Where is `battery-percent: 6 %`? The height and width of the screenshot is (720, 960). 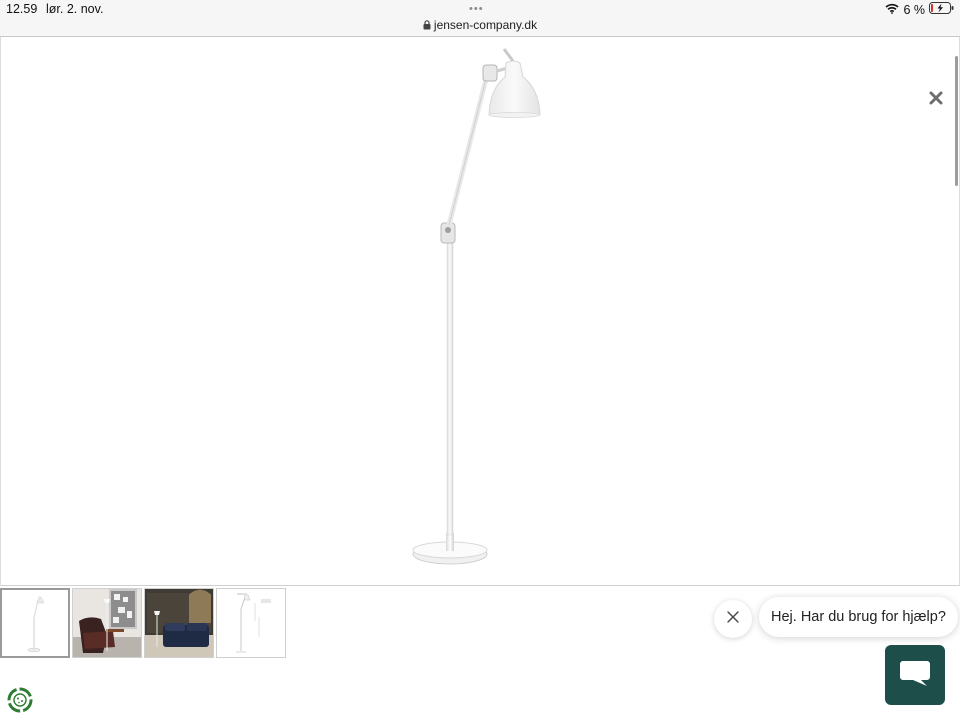 battery-percent: 6 % is located at coordinates (914, 9).